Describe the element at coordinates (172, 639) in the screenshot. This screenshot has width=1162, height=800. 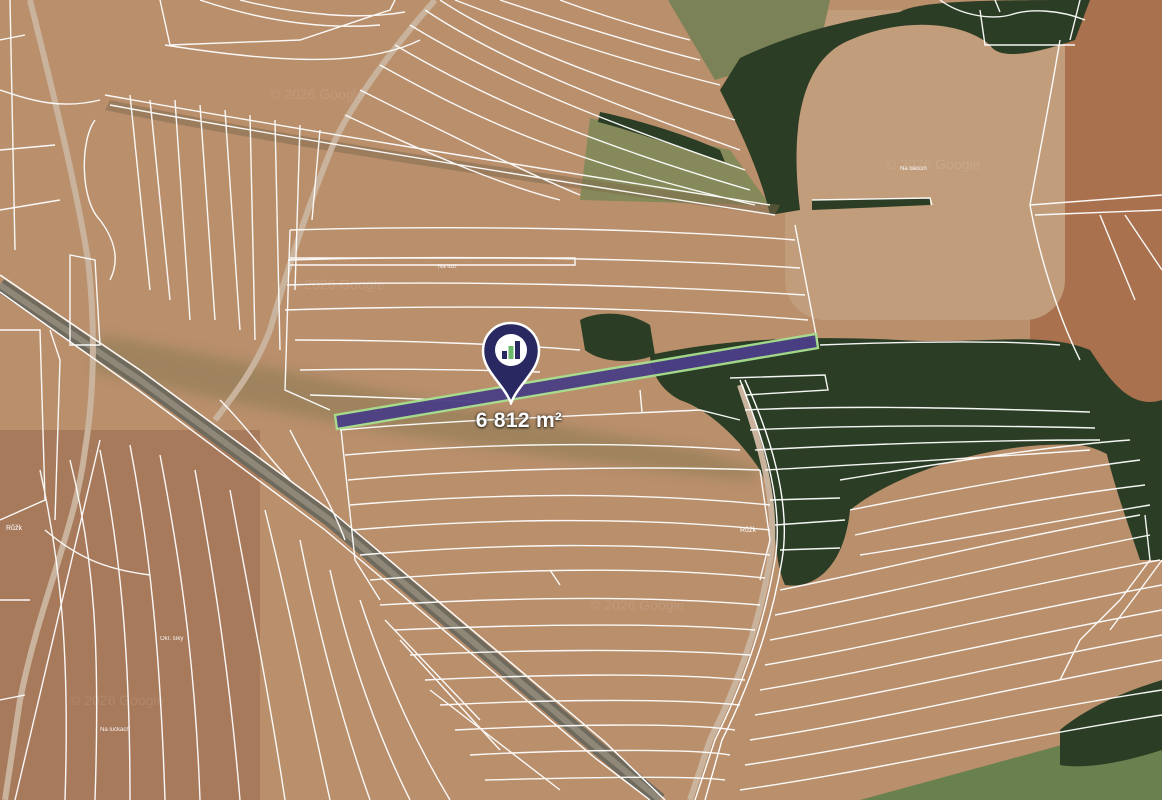
I see `place-label-okrajni: Okr. šíky` at that location.